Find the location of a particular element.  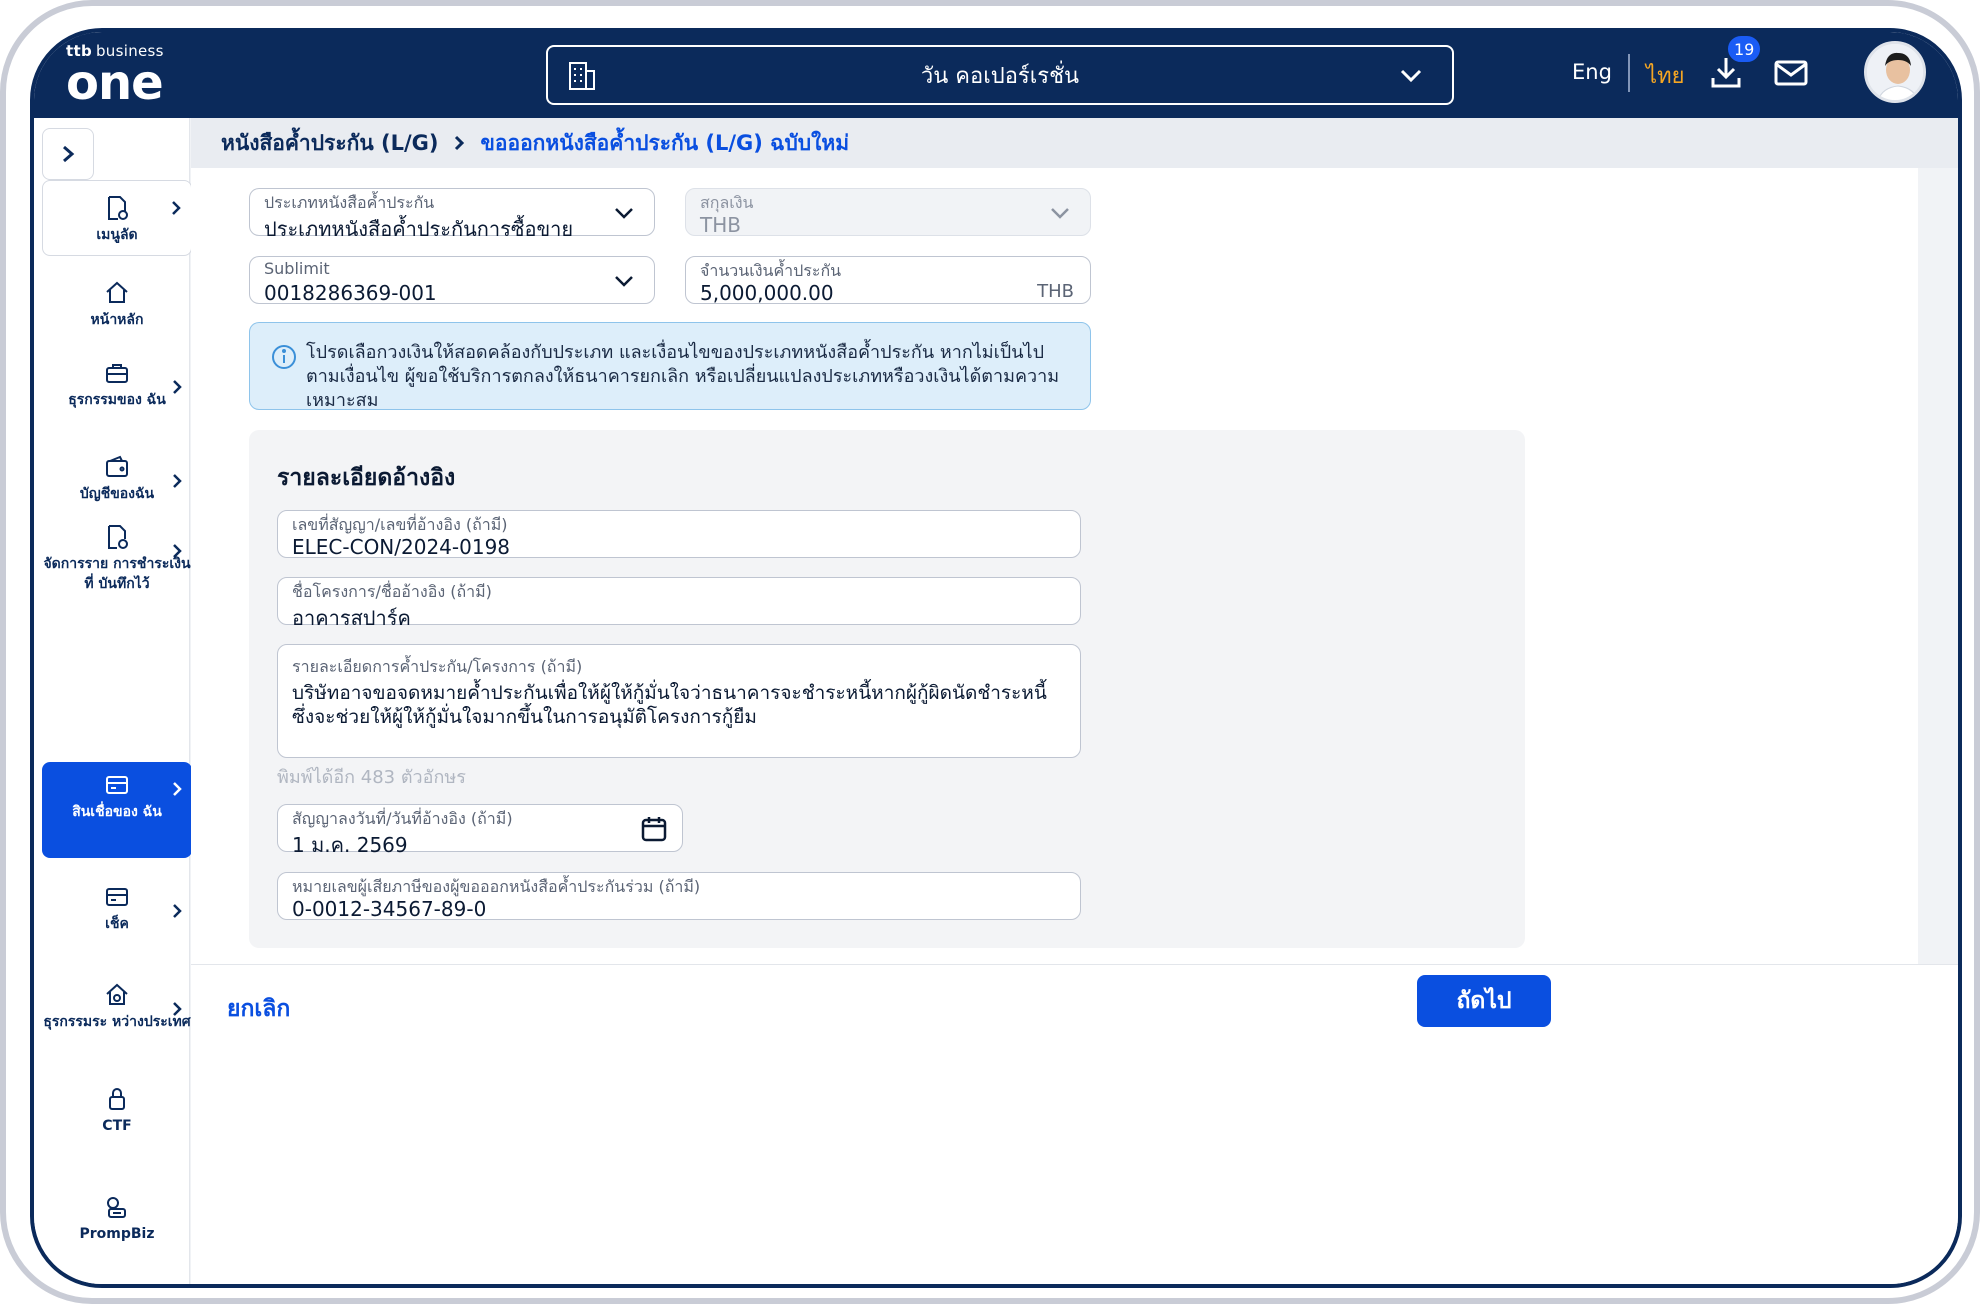

cheque-icon is located at coordinates (117, 897).